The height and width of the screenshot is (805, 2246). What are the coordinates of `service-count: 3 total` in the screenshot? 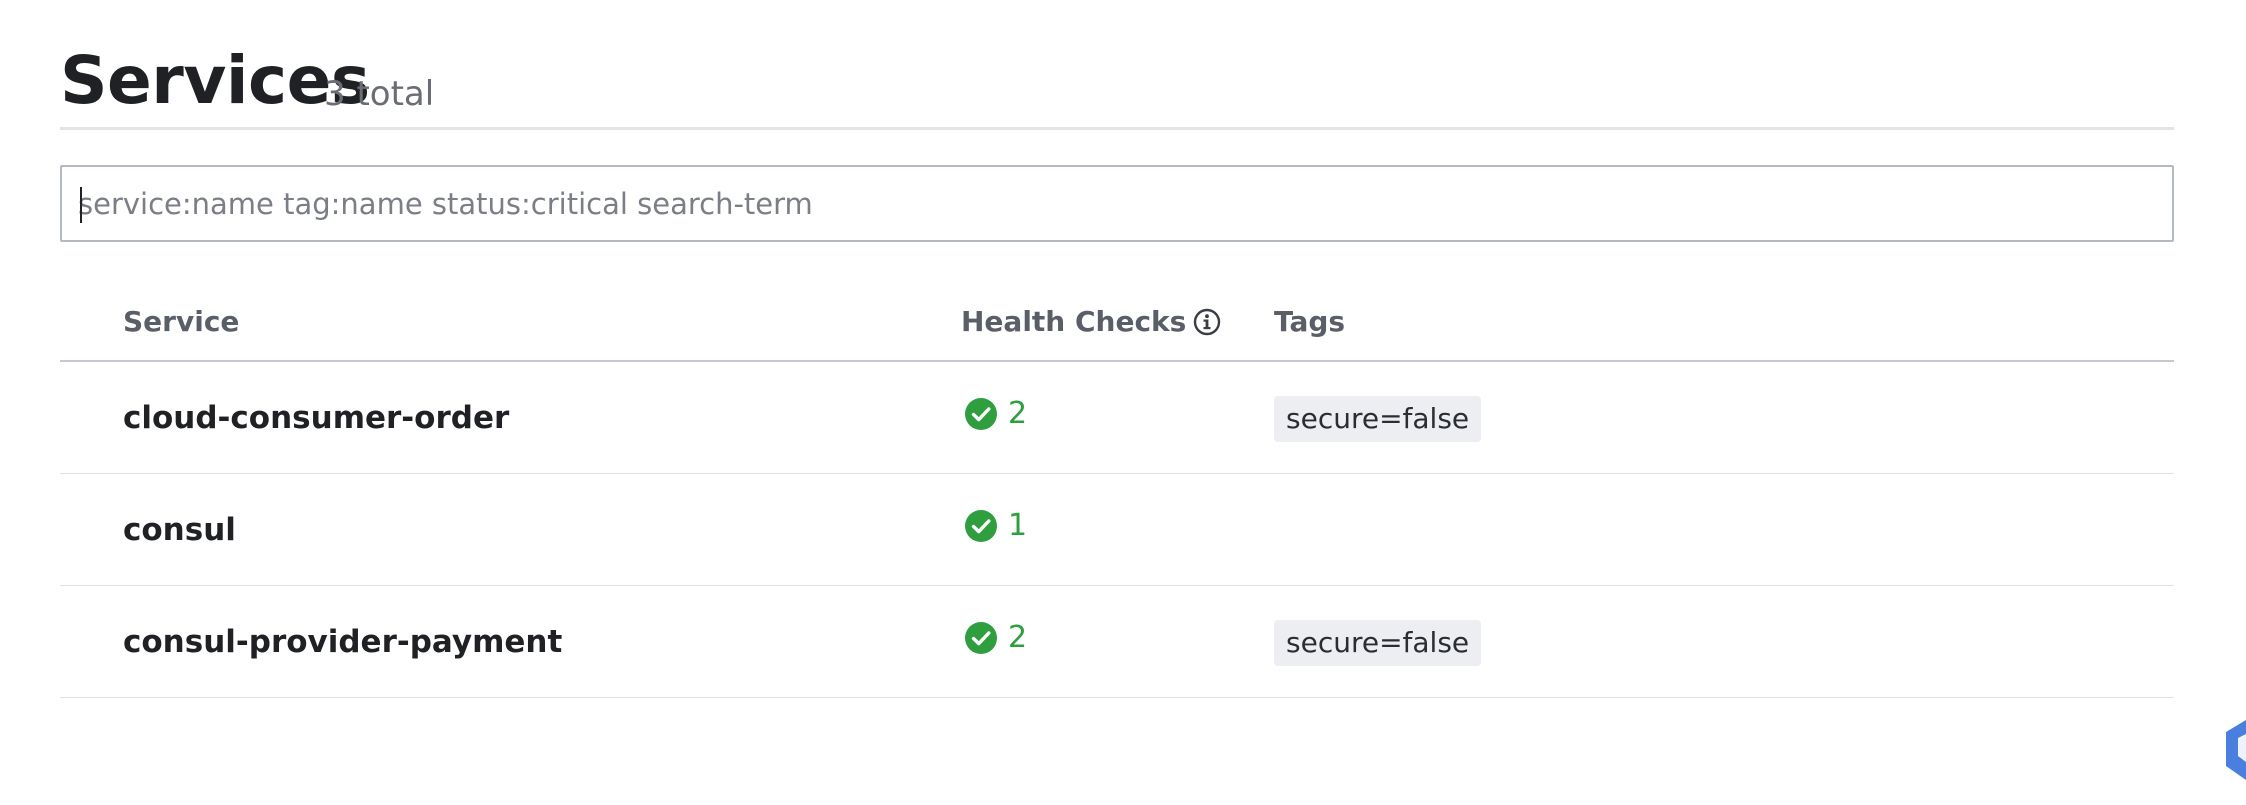 It's located at (379, 94).